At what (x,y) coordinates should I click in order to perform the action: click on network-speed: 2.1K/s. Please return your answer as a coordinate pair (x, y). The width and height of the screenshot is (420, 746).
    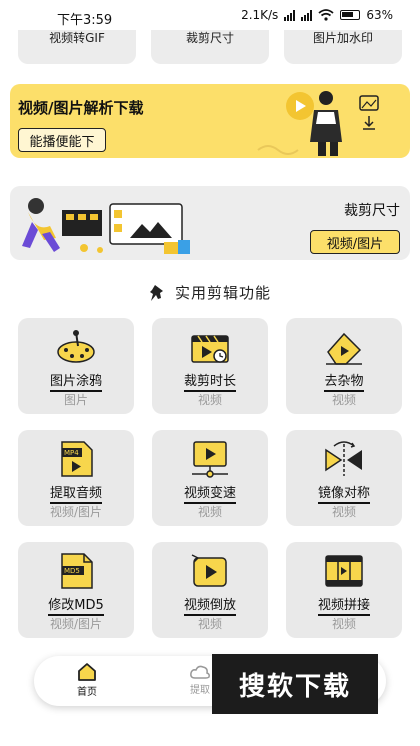
    Looking at the image, I should click on (260, 15).